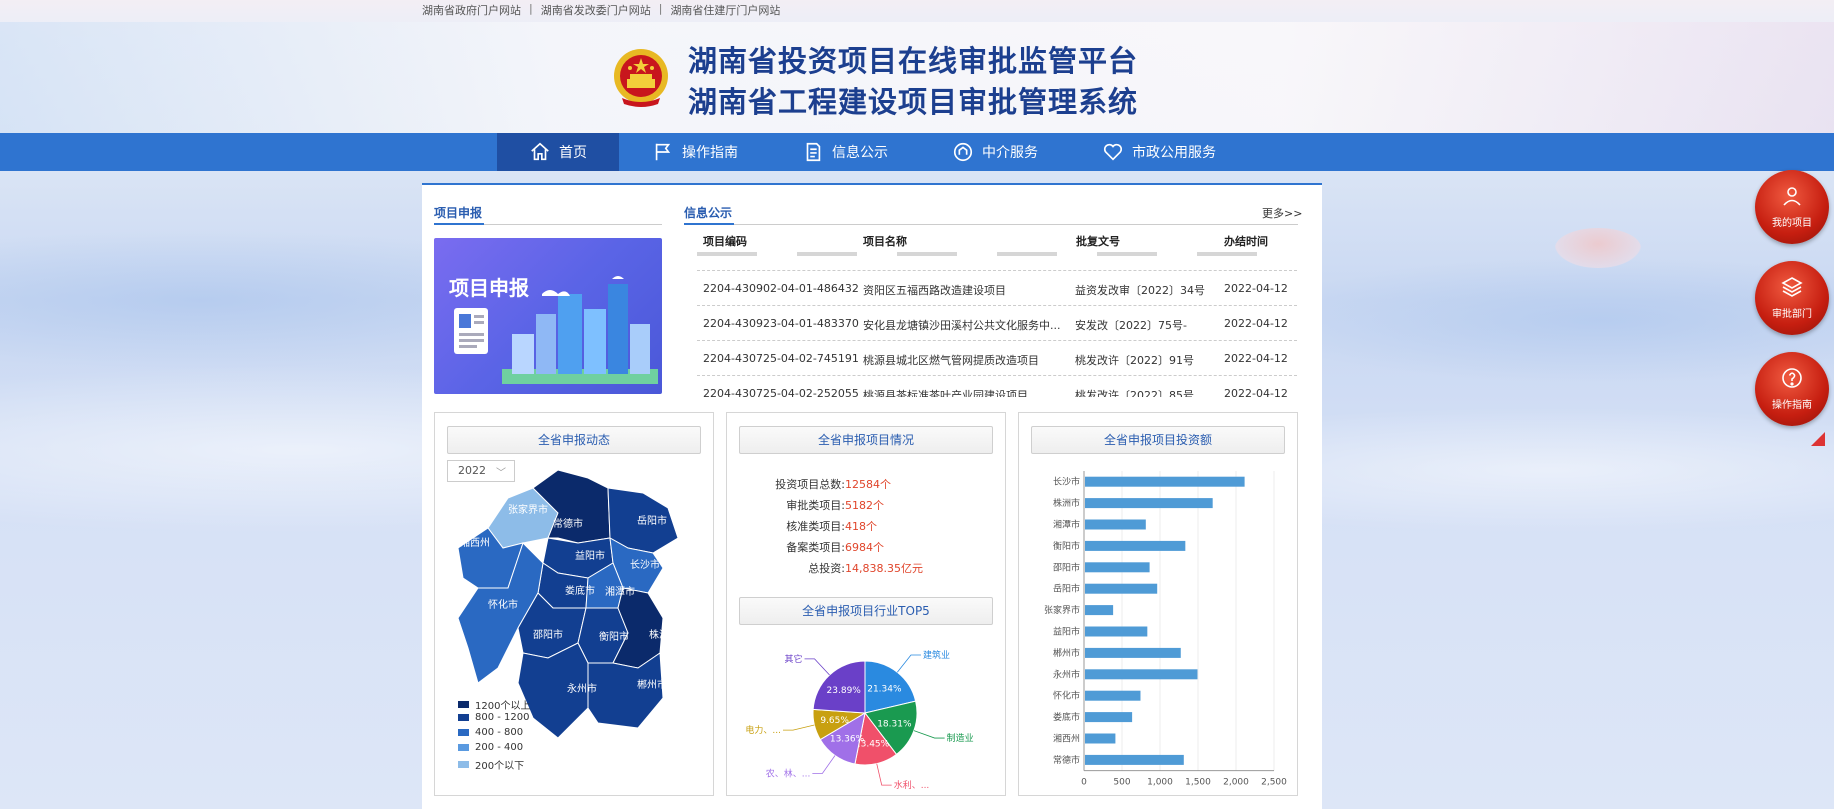 The width and height of the screenshot is (1834, 809). What do you see at coordinates (810, 484) in the screenshot?
I see `stat-label: 投资项目总数:` at bounding box center [810, 484].